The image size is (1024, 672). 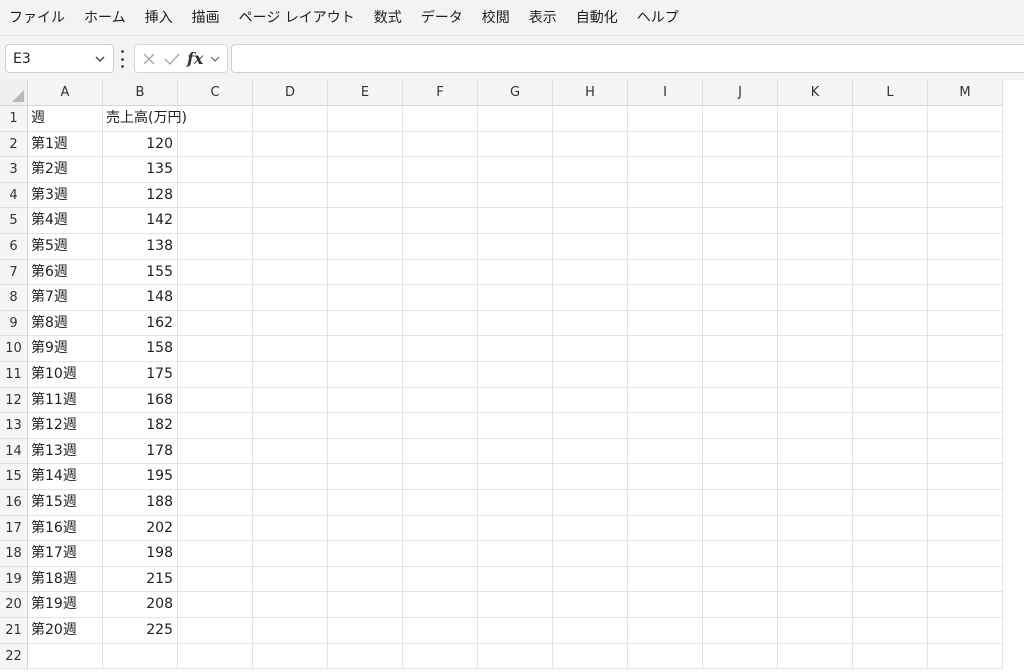 What do you see at coordinates (100, 59) in the screenshot?
I see `chevron-down-icon` at bounding box center [100, 59].